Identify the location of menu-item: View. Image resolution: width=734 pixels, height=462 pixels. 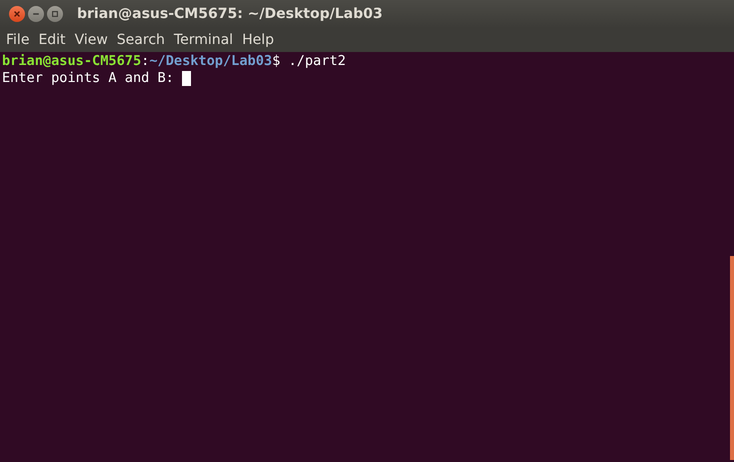
(91, 40).